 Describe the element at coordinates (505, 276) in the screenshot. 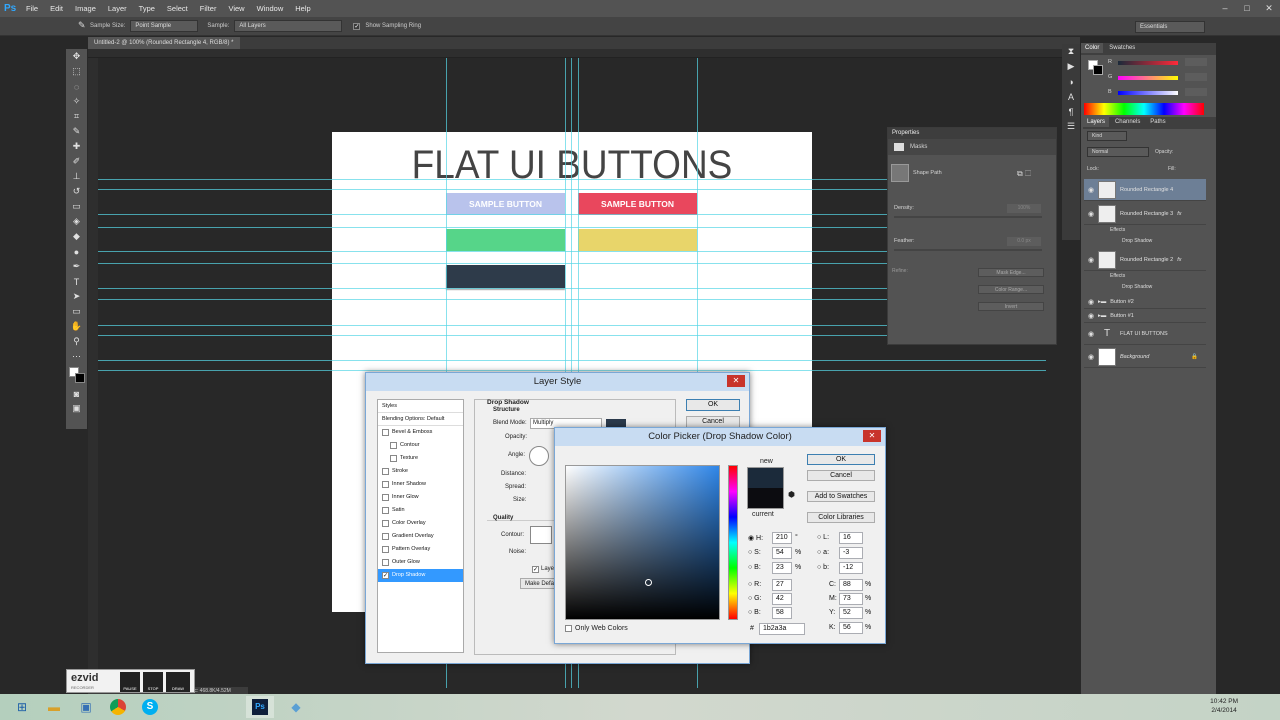

I see `dark-button` at that location.